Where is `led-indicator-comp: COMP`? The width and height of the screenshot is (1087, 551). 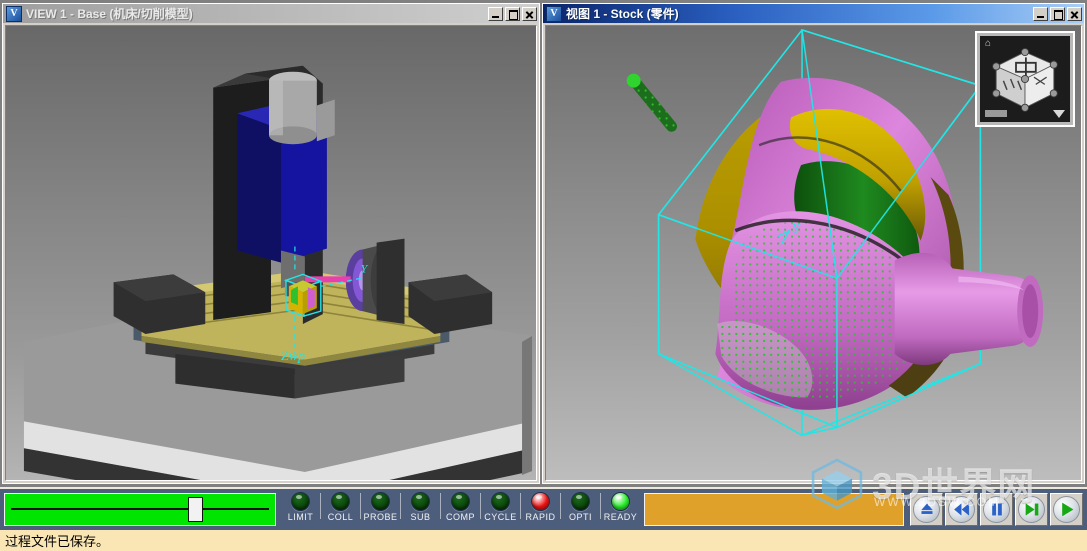
led-indicator-comp: COMP is located at coordinates (460, 506).